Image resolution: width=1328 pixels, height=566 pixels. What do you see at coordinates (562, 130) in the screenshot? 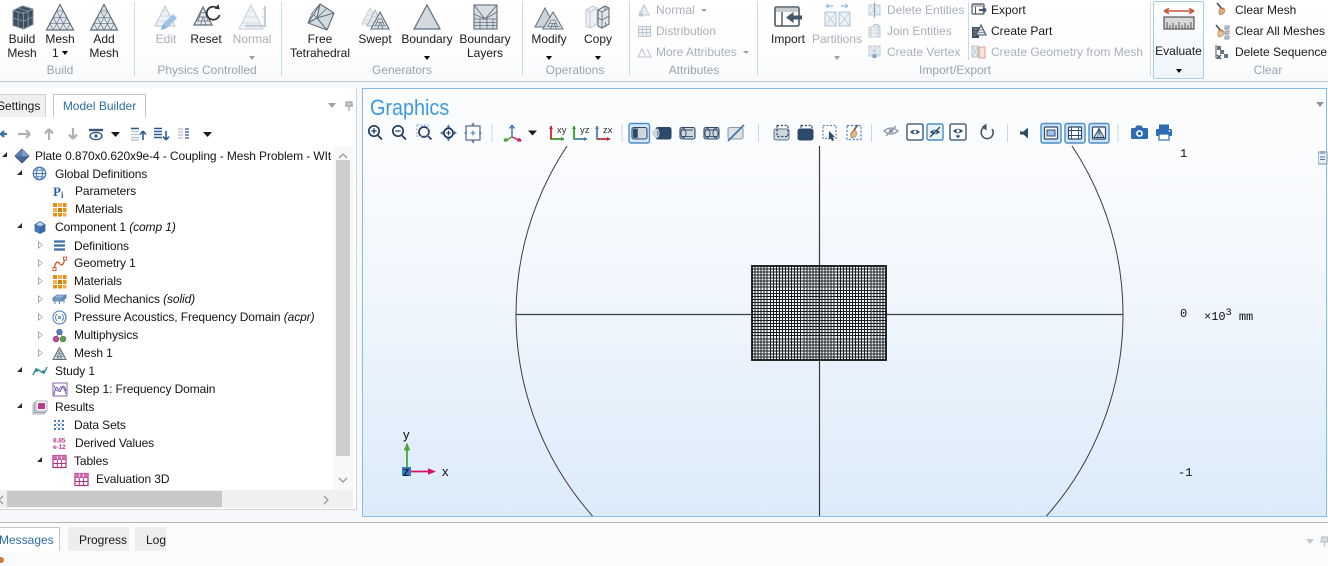
I see `svg-text: xy` at bounding box center [562, 130].